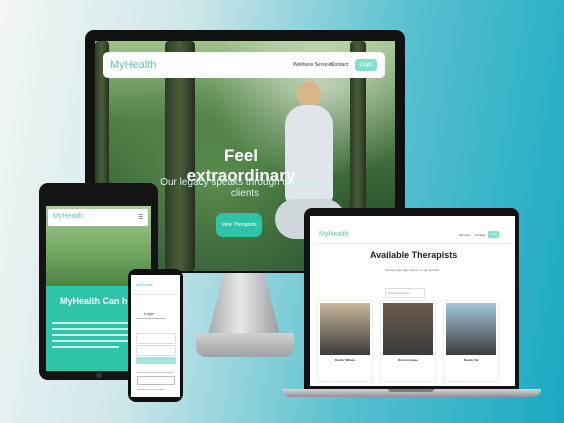 The height and width of the screenshot is (423, 564). I want to click on tablet-home-button, so click(99, 375).